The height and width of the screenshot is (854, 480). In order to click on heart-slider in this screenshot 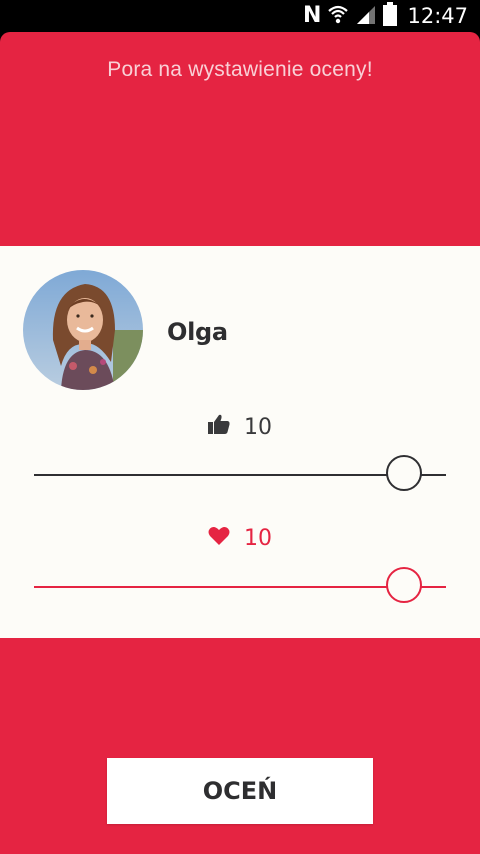, I will do `click(240, 587)`.